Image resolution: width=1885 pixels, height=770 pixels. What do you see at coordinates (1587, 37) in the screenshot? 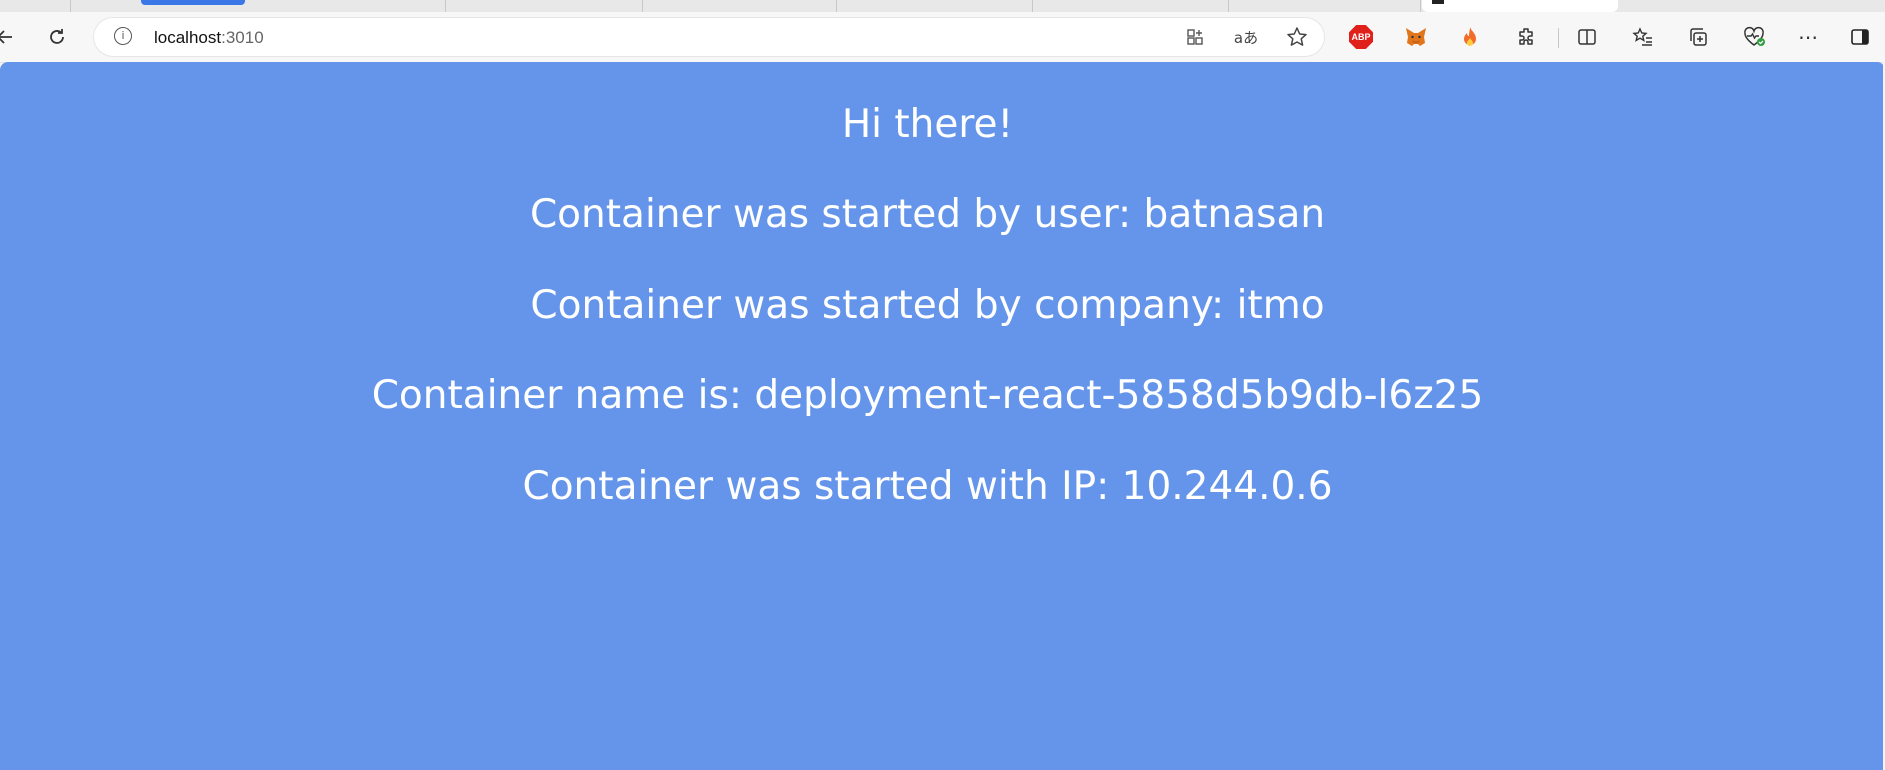
I see `split-screen-icon` at bounding box center [1587, 37].